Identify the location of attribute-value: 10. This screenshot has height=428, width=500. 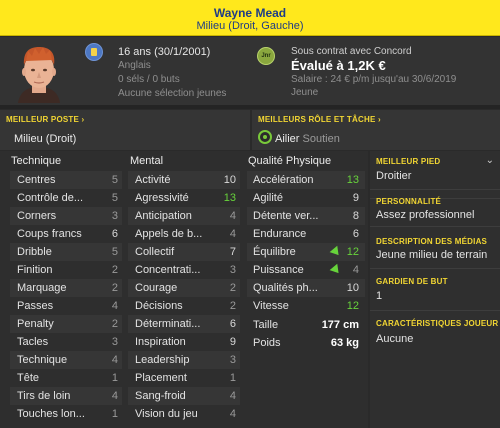
(229, 180).